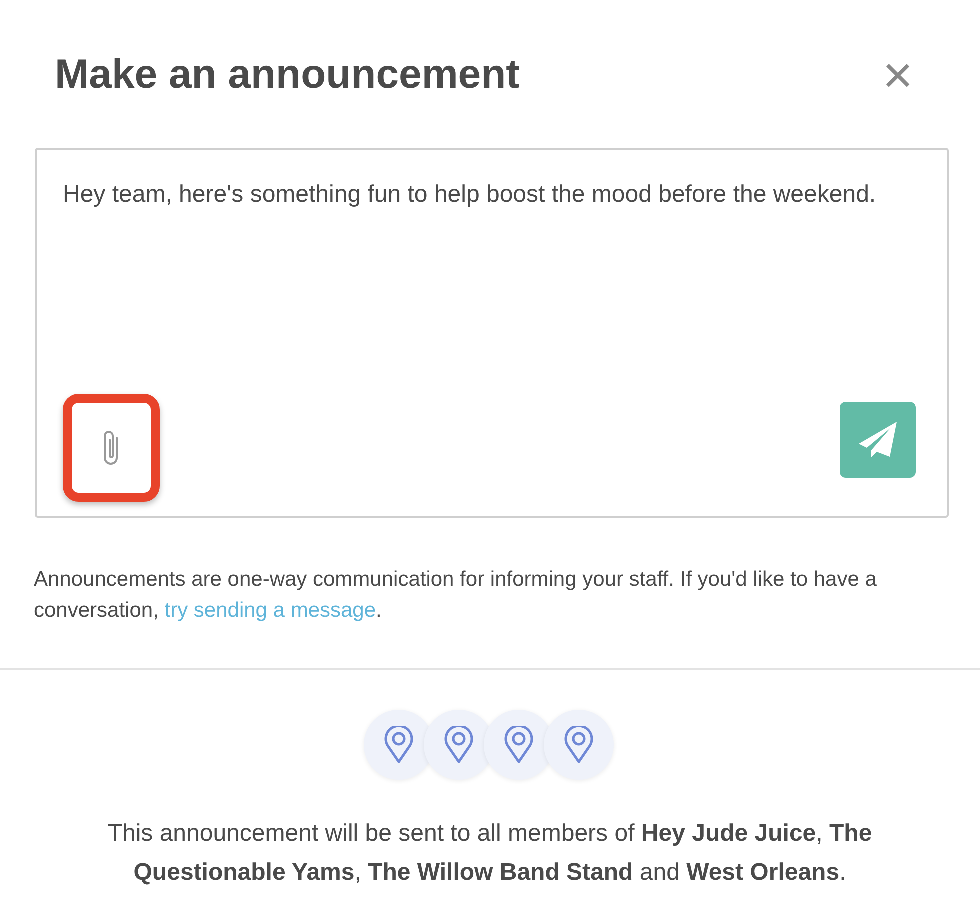  I want to click on send-button, so click(878, 440).